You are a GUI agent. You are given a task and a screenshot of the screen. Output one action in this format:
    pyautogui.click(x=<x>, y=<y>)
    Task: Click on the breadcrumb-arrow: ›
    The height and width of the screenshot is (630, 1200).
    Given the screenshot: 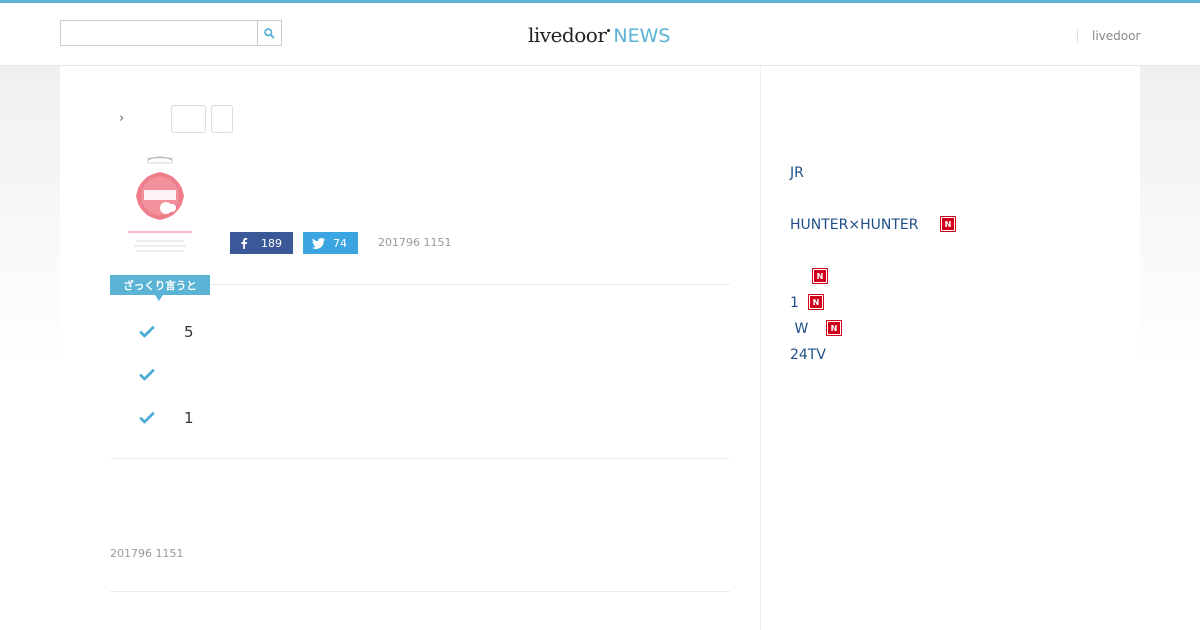 What is the action you would take?
    pyautogui.click(x=122, y=118)
    